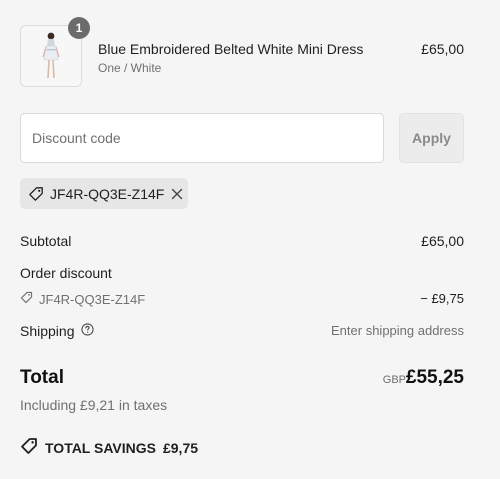 Image resolution: width=500 pixels, height=479 pixels. Describe the element at coordinates (442, 49) in the screenshot. I see `product-price: £65,00` at that location.